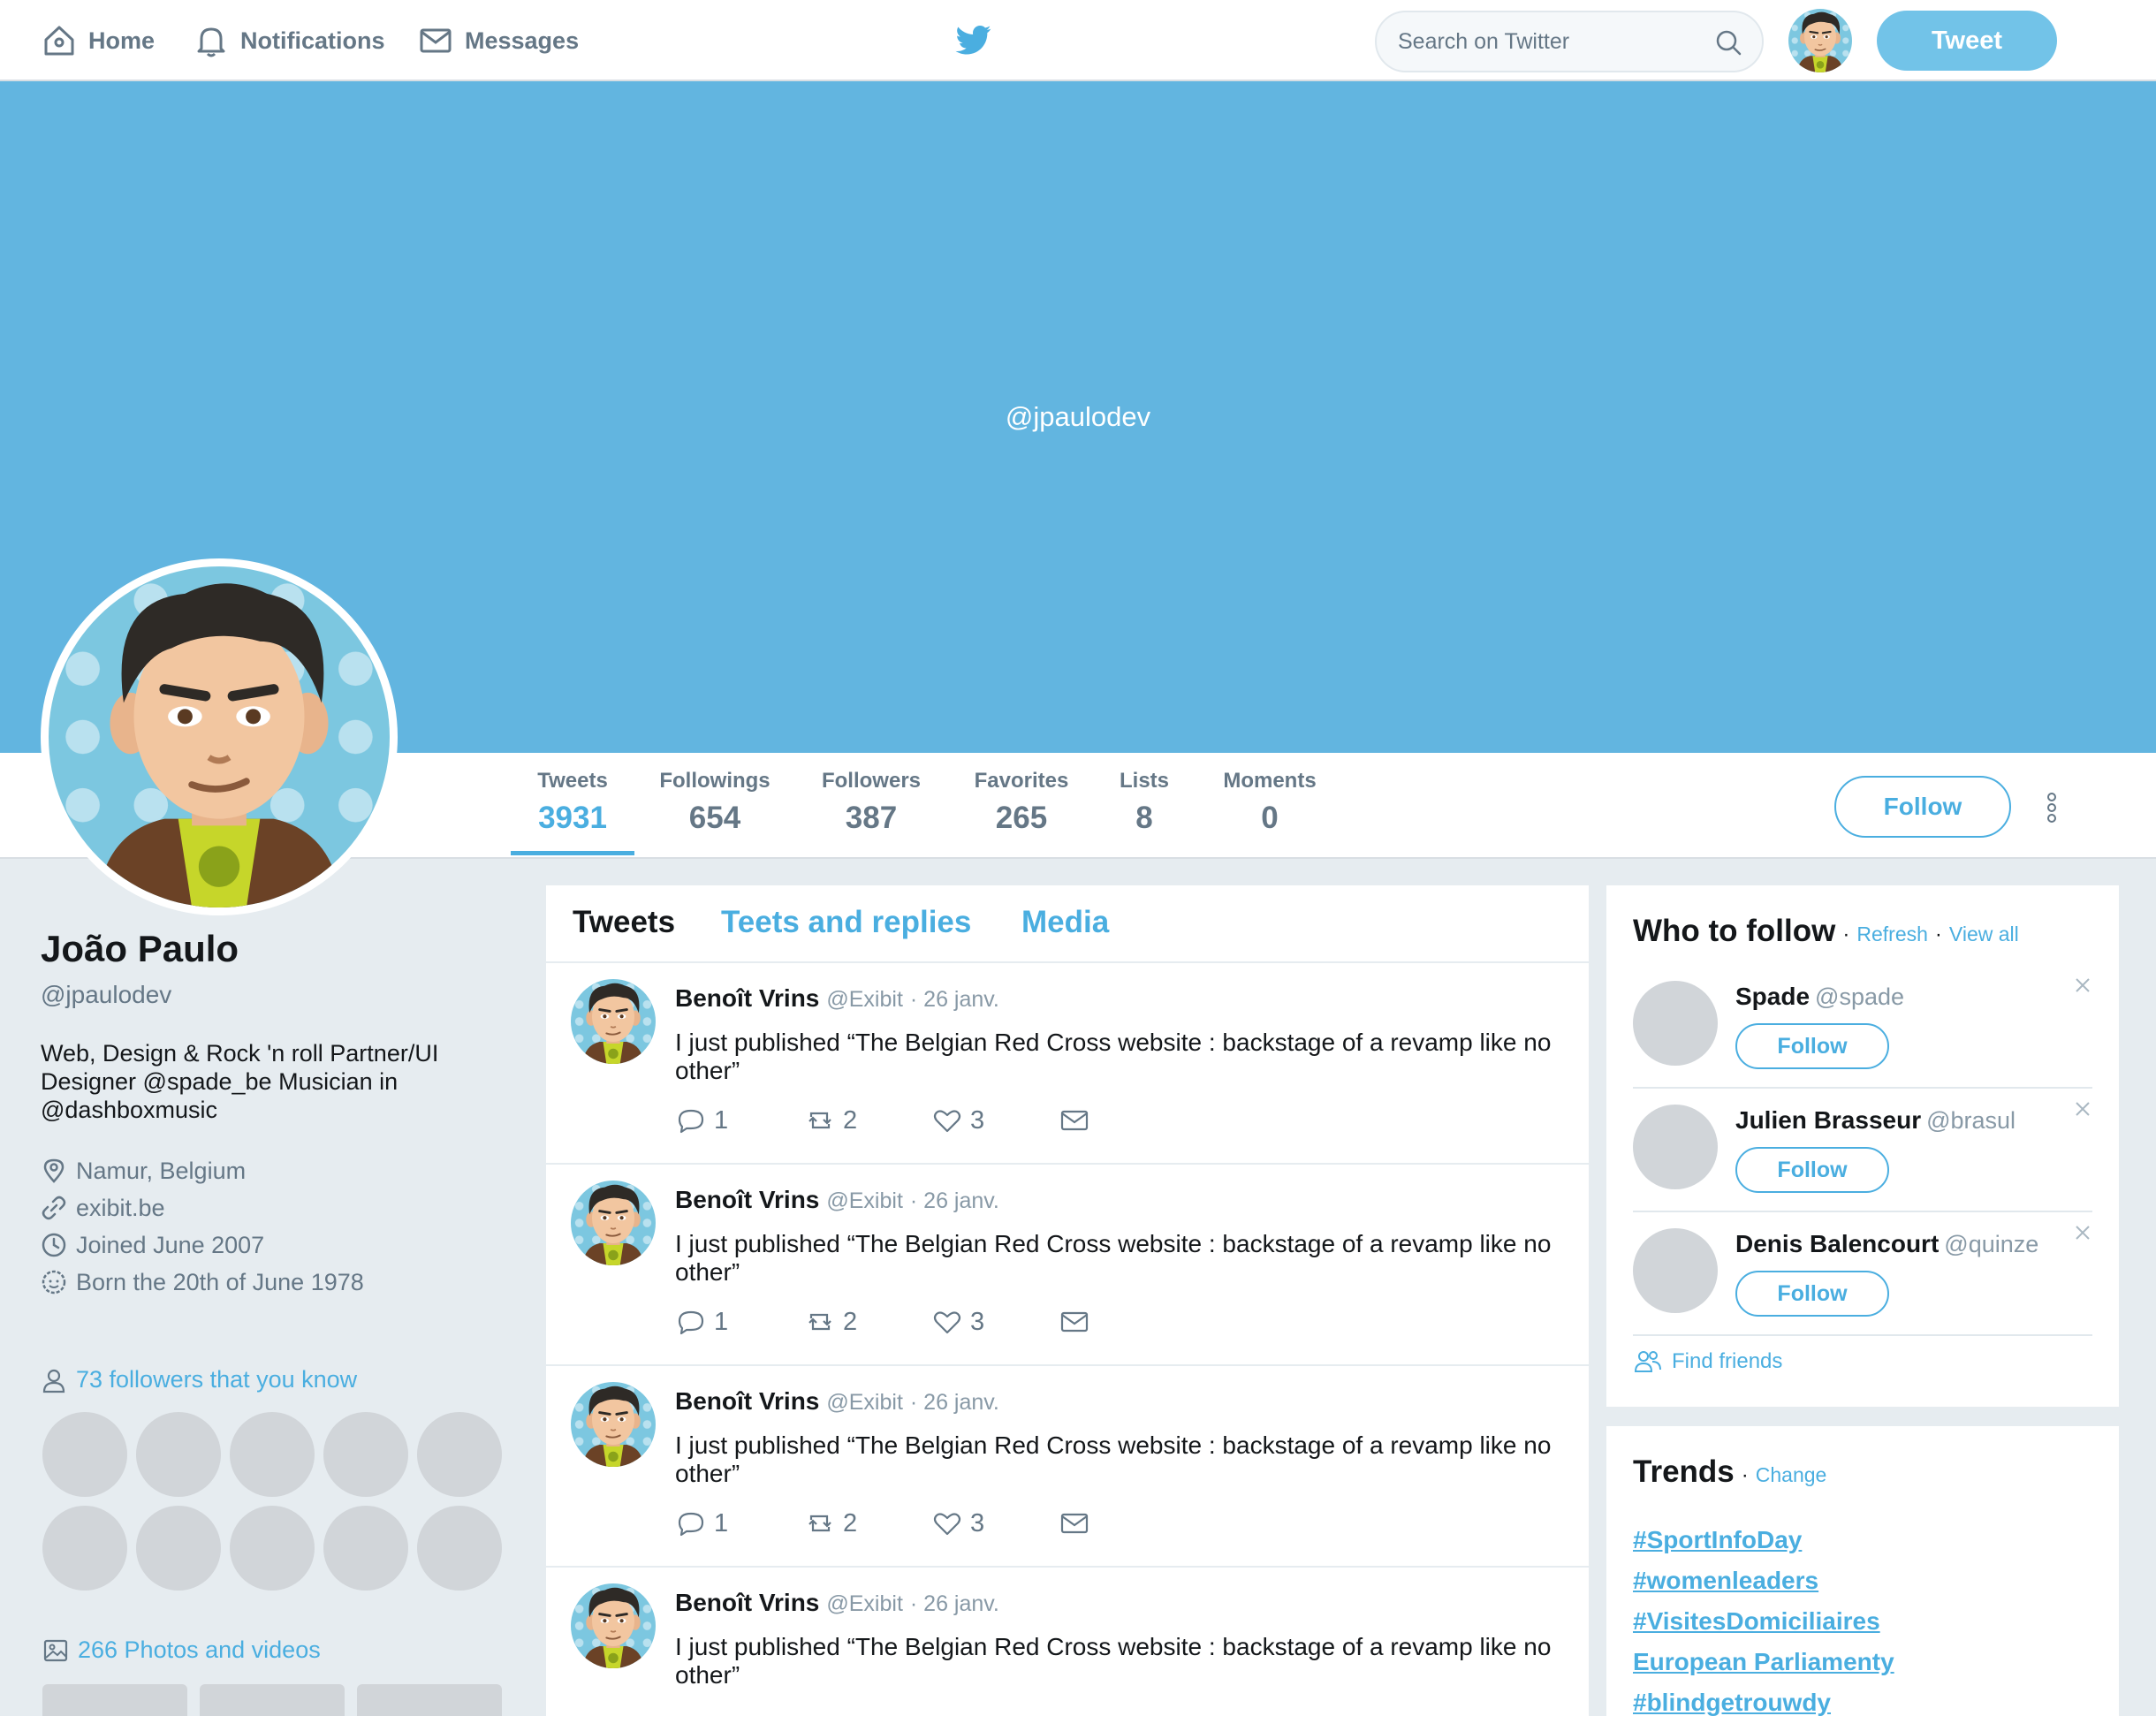  What do you see at coordinates (1728, 42) in the screenshot?
I see `search-icon` at bounding box center [1728, 42].